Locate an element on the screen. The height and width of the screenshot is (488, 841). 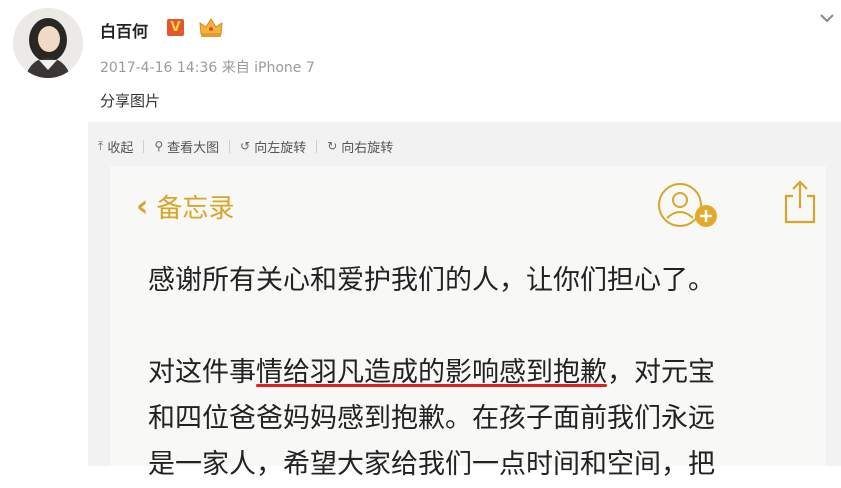
username: 白百何 is located at coordinates (124, 30).